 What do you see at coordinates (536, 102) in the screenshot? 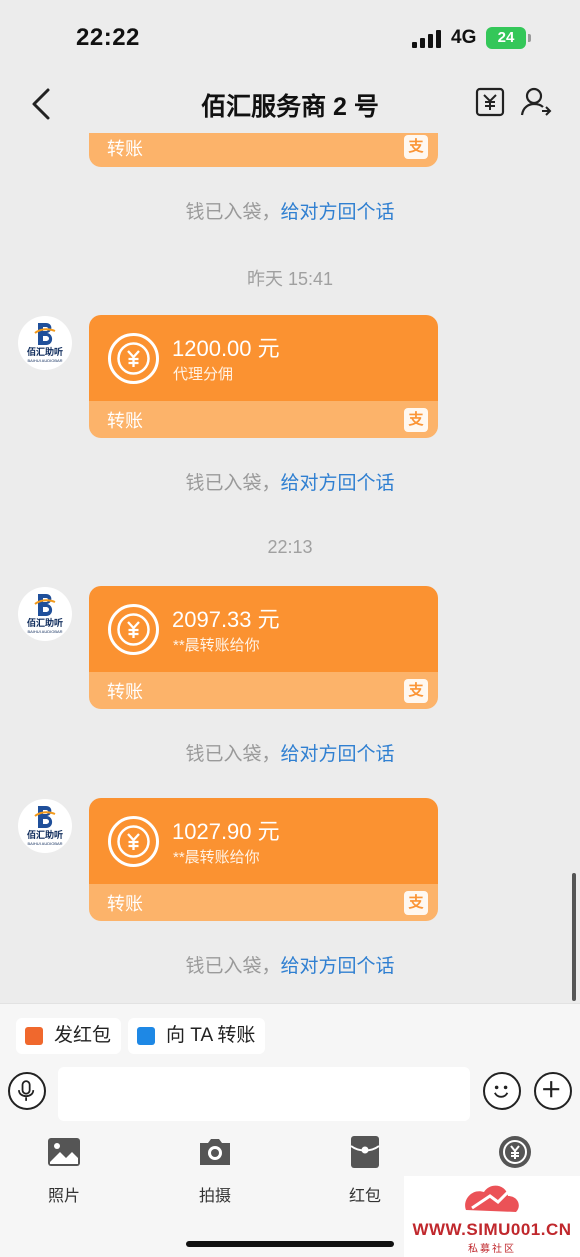
I see `profile-icon` at bounding box center [536, 102].